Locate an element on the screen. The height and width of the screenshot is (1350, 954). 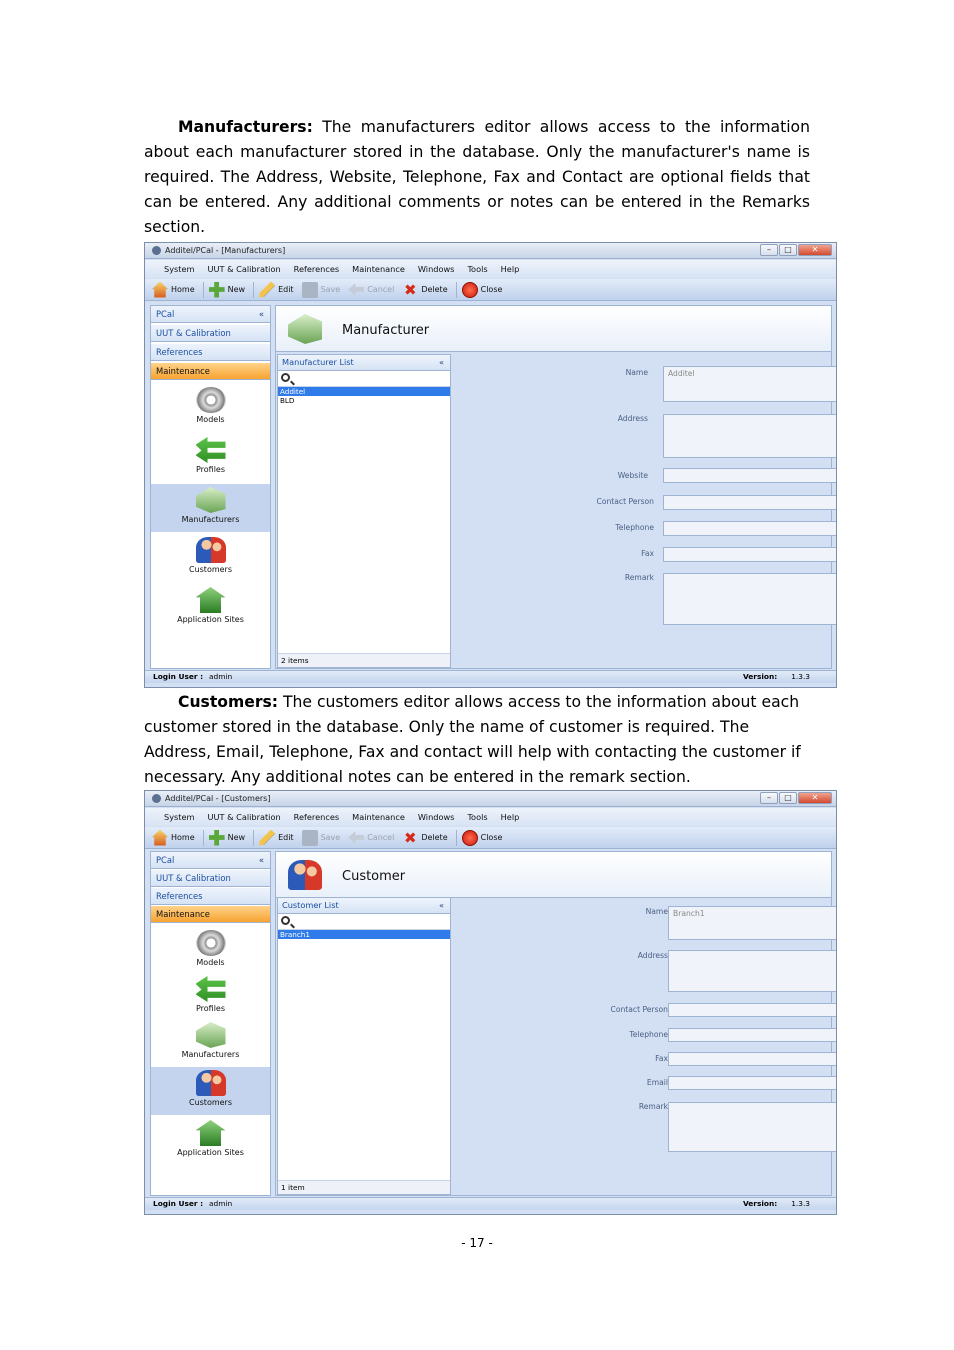
website-field is located at coordinates (749, 475).